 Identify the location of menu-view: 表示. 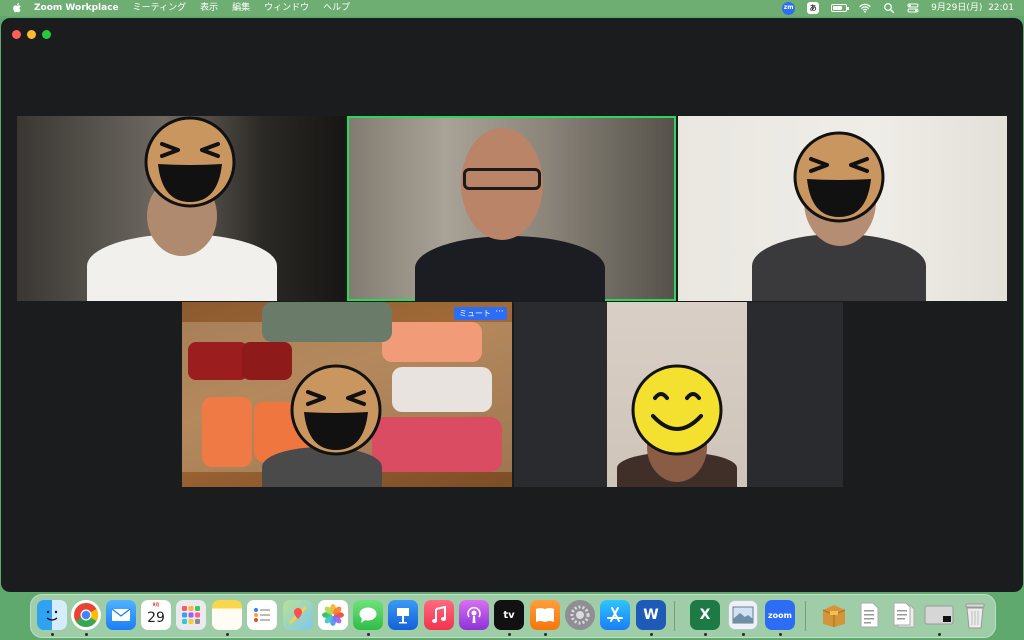
(209, 8).